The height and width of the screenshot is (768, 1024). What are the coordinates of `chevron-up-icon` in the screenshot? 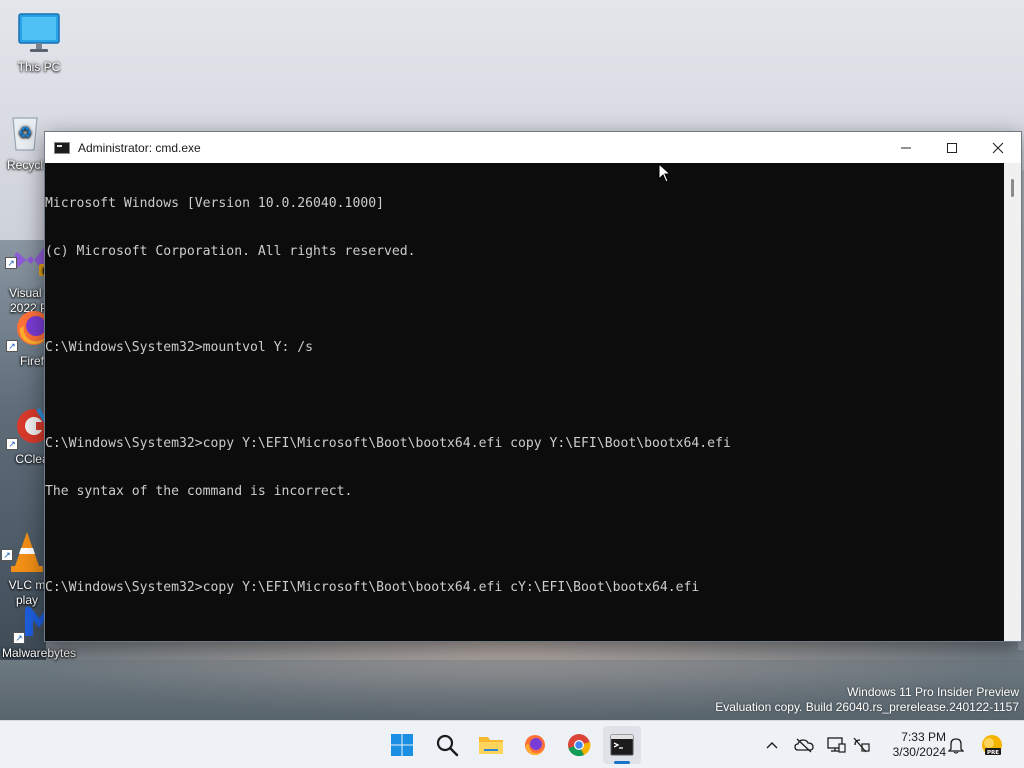 It's located at (772, 745).